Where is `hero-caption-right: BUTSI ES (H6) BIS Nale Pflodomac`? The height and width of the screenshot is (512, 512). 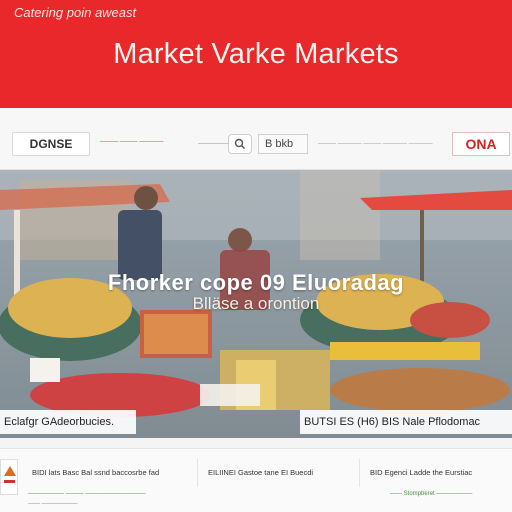 hero-caption-right: BUTSI ES (H6) BIS Nale Pflodomac is located at coordinates (406, 422).